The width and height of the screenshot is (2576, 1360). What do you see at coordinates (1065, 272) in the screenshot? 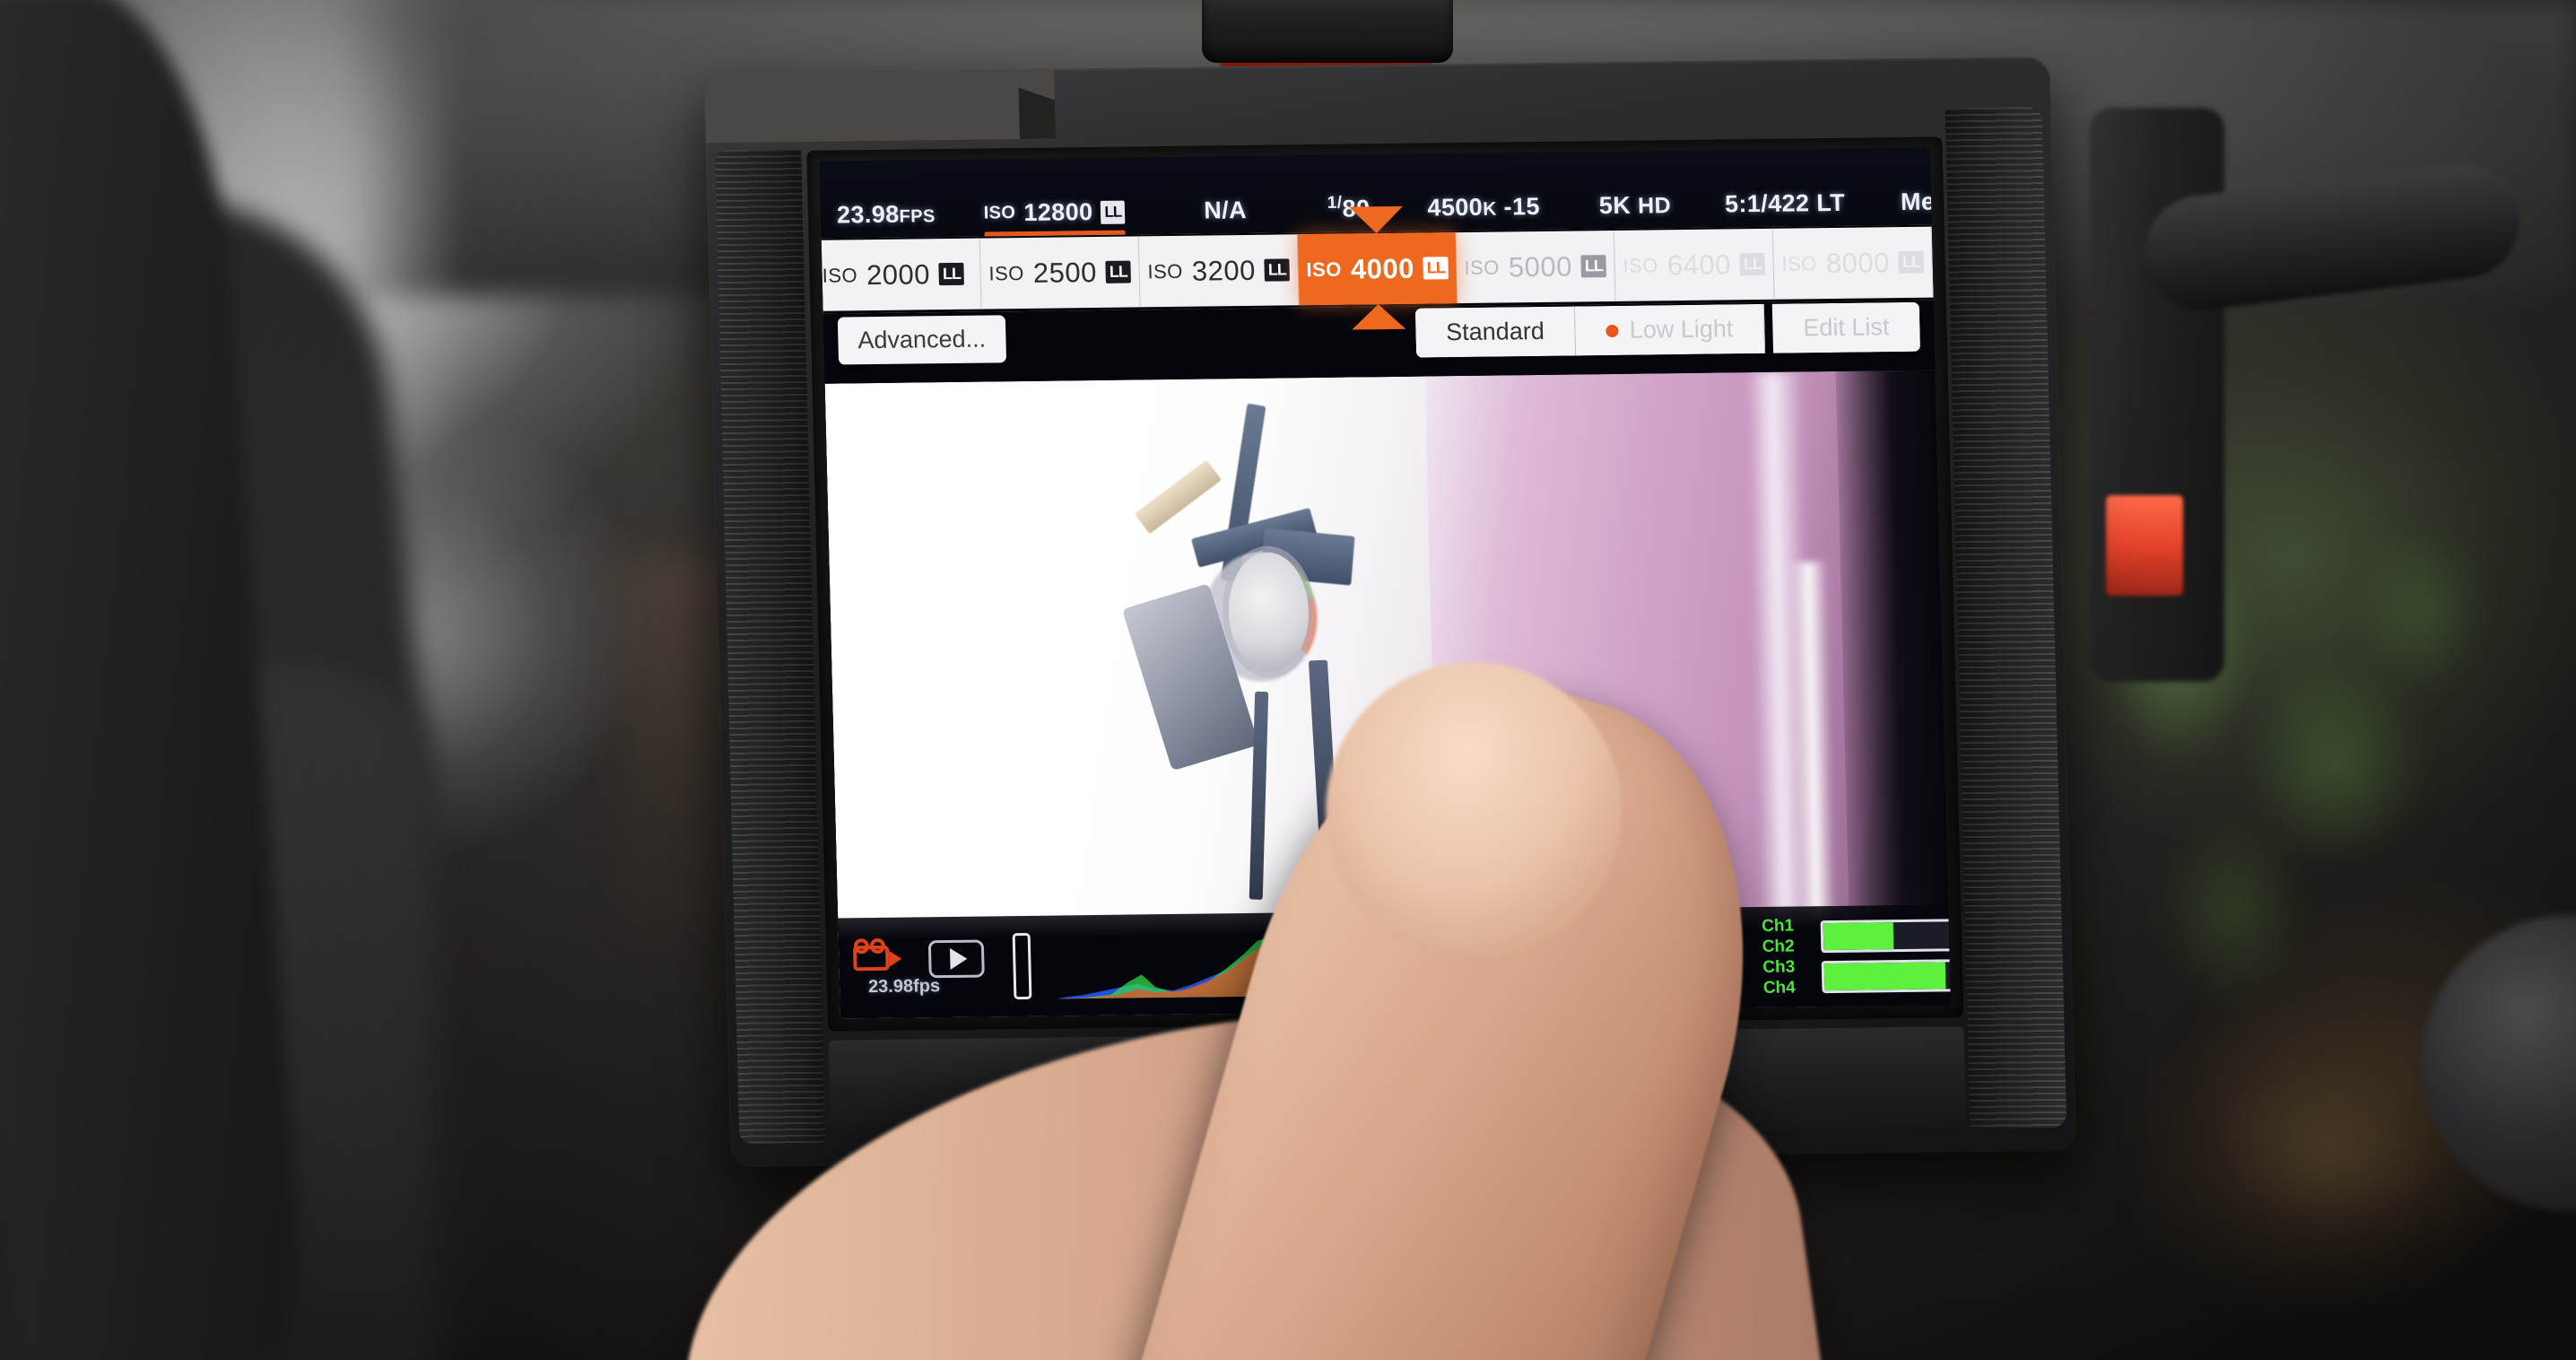
I see `iso-option-value: 2500` at bounding box center [1065, 272].